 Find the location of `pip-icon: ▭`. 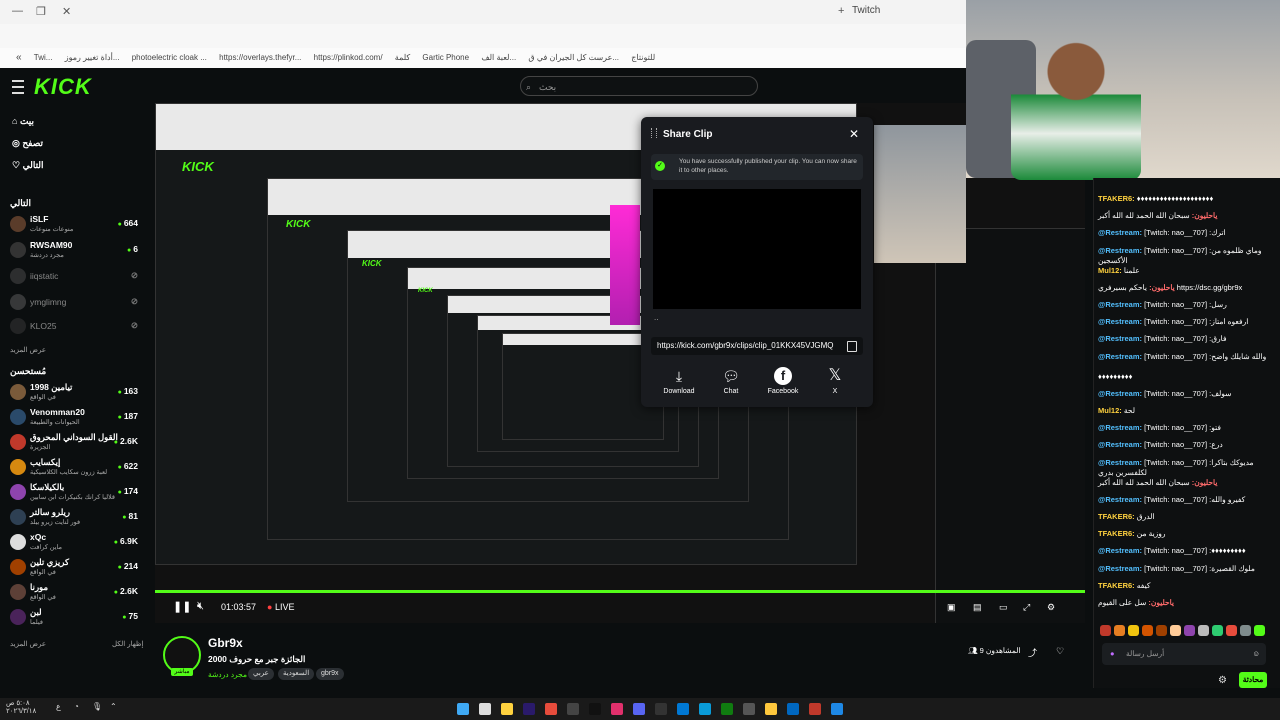

pip-icon: ▭ is located at coordinates (1003, 607).